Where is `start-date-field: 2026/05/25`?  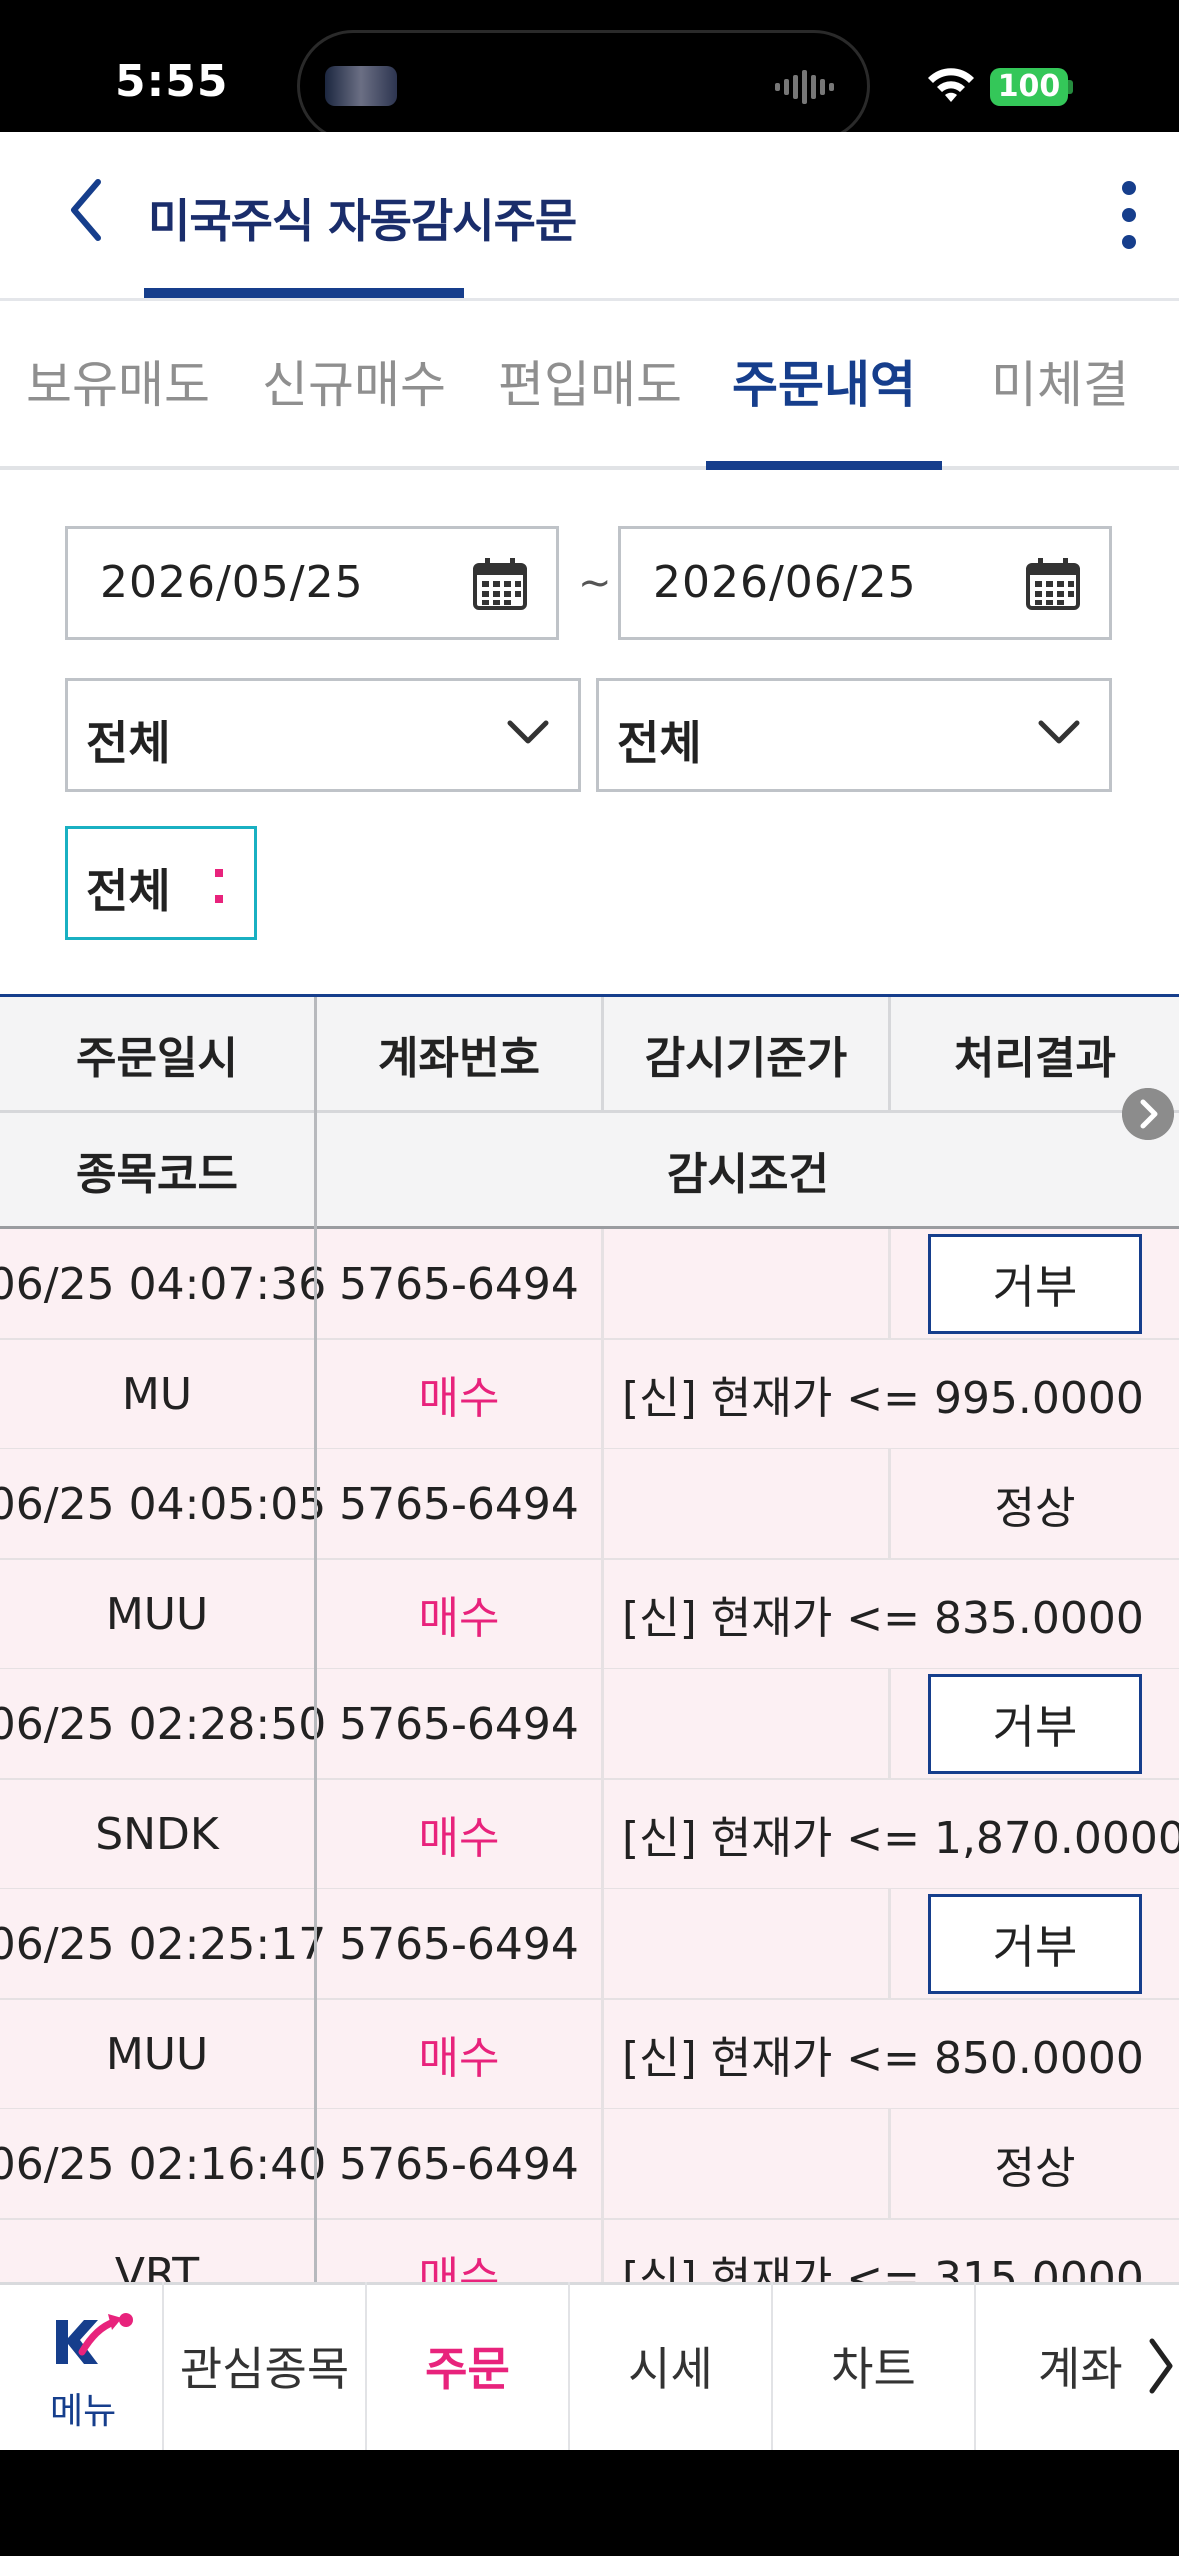 start-date-field: 2026/05/25 is located at coordinates (312, 583).